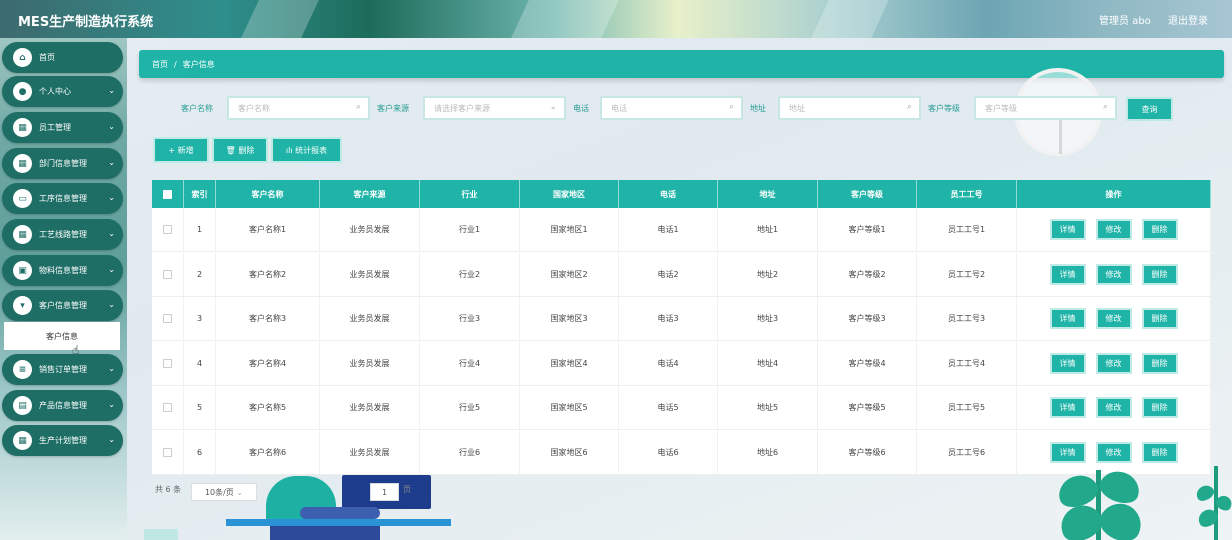  What do you see at coordinates (62, 57) in the screenshot?
I see `sidebar-item-0: ⌂ 首页` at bounding box center [62, 57].